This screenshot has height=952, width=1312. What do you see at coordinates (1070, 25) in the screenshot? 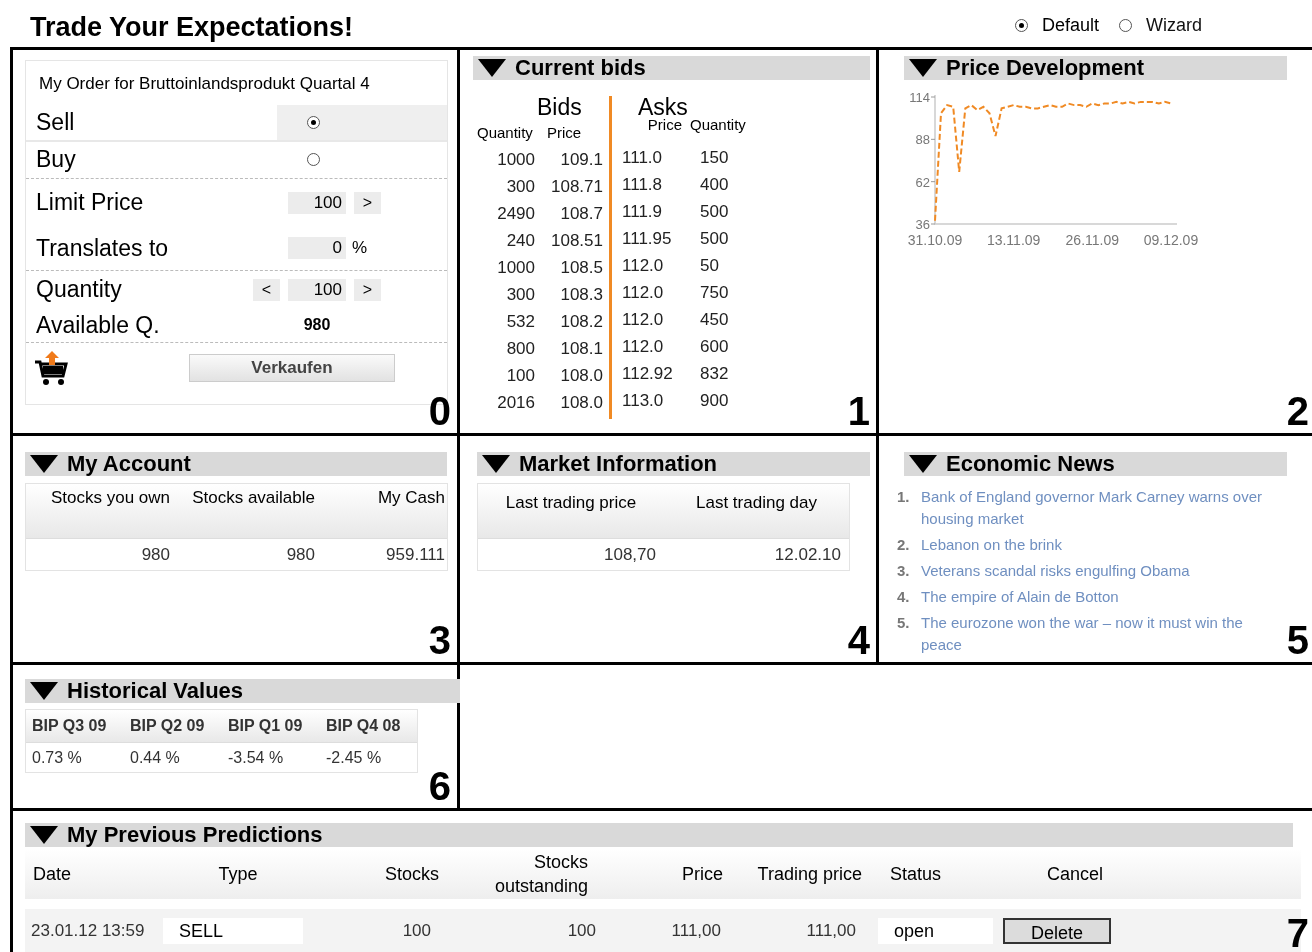
I see `radio-label: Default` at bounding box center [1070, 25].